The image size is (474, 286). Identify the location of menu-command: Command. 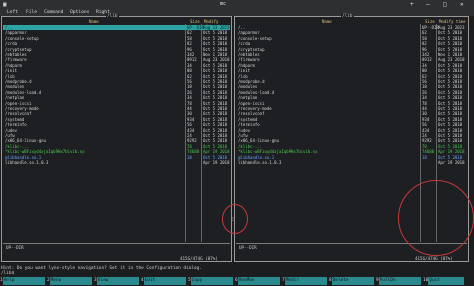
(53, 12).